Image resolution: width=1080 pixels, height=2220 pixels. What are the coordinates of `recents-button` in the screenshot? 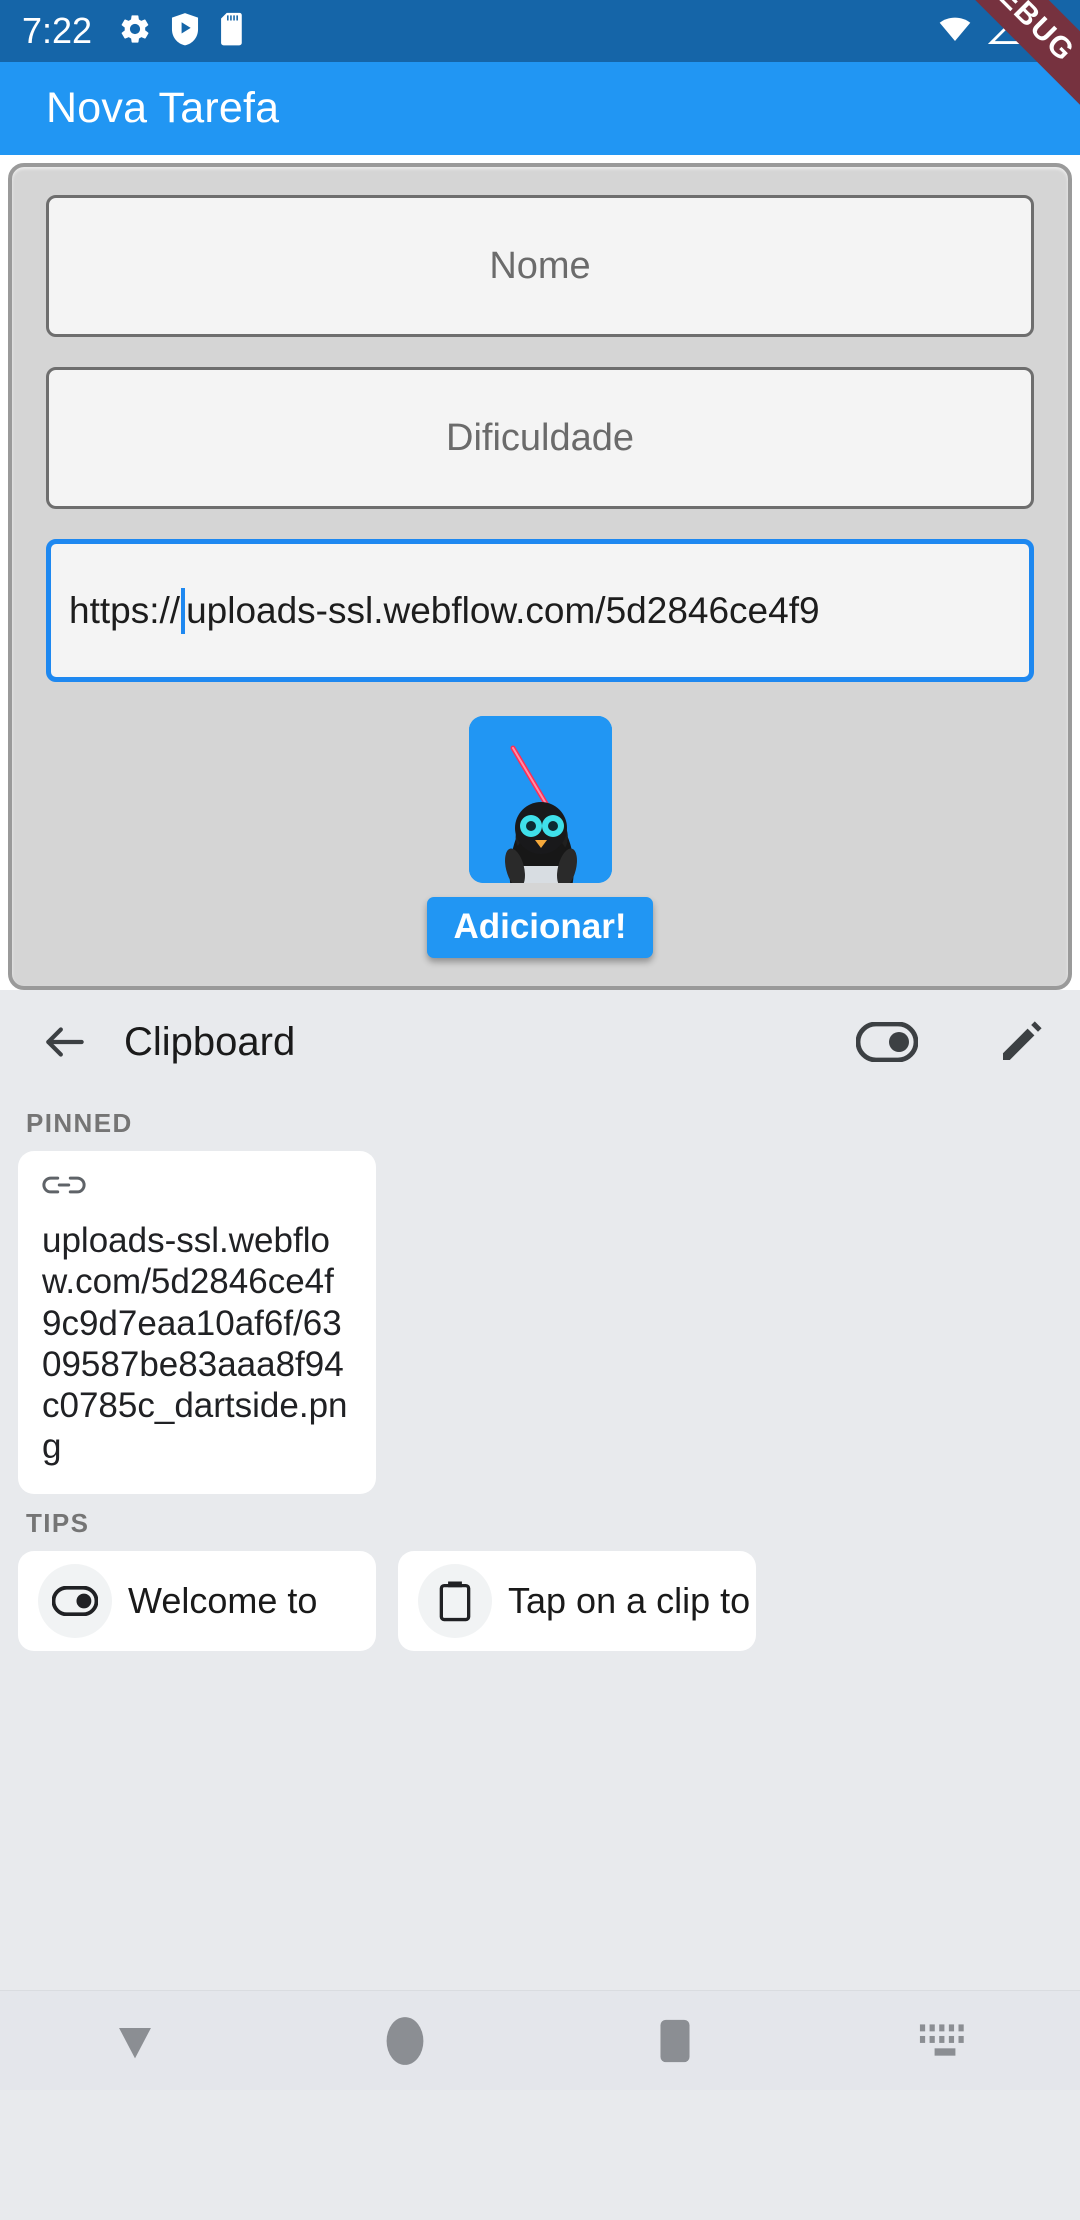 It's located at (675, 2041).